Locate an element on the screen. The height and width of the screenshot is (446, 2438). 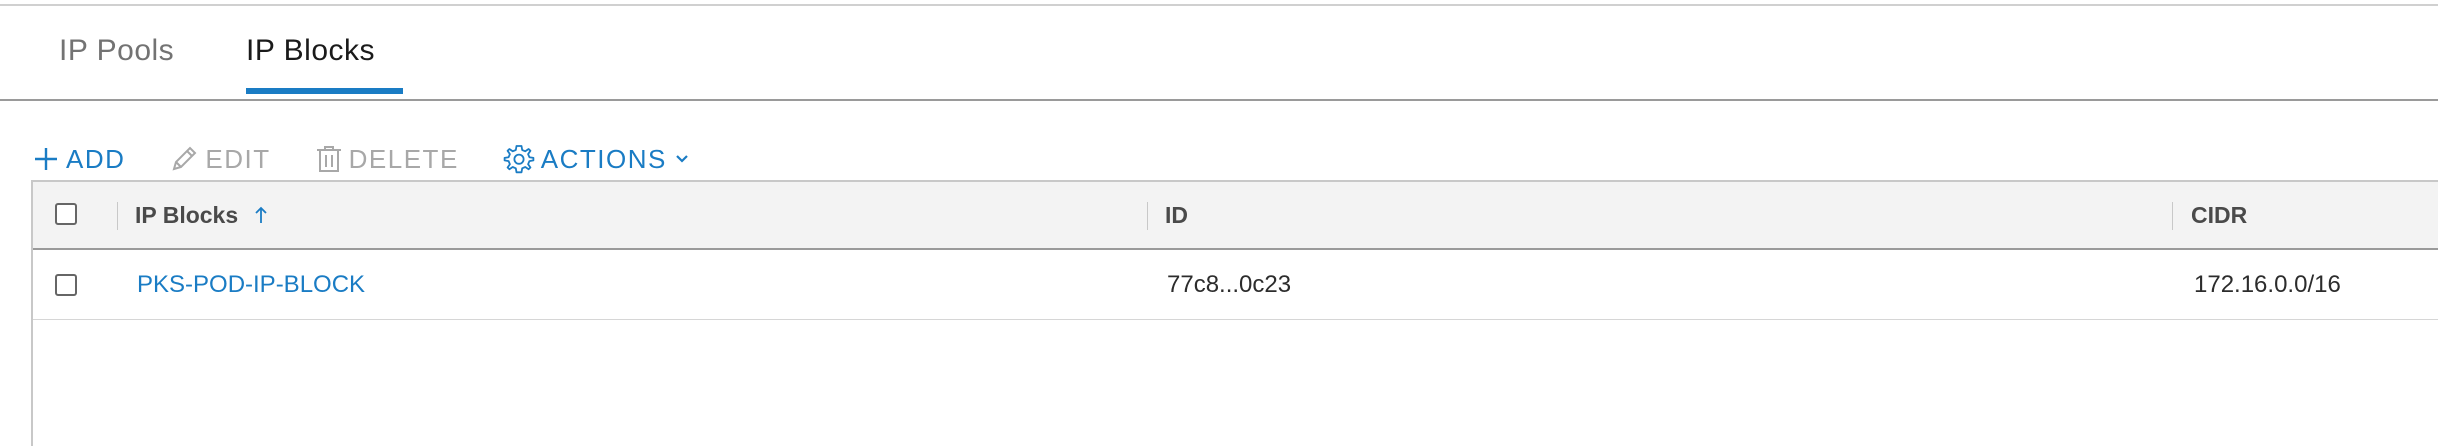
column-header-label: CIDR is located at coordinates (2219, 214).